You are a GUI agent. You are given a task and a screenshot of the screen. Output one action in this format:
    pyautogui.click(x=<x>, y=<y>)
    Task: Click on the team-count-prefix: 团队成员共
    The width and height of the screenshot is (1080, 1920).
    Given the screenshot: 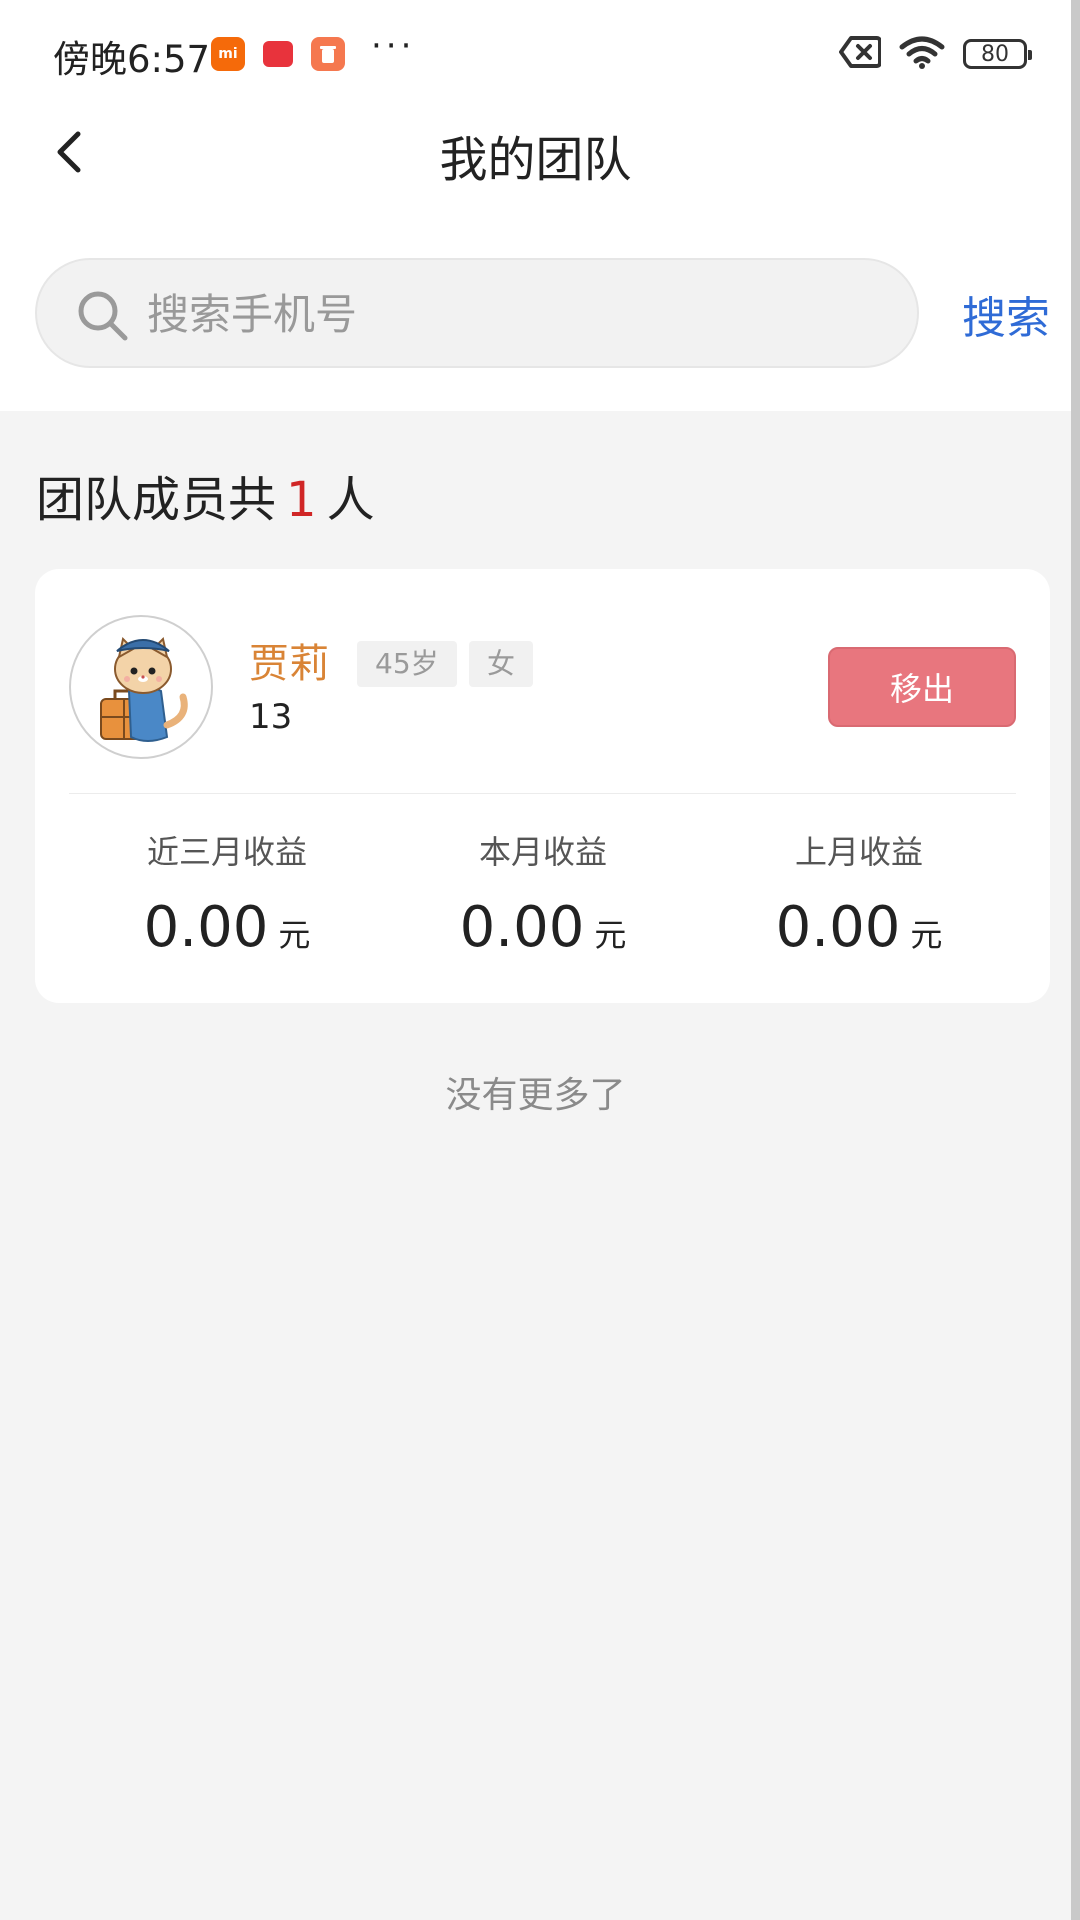 What is the action you would take?
    pyautogui.click(x=156, y=500)
    